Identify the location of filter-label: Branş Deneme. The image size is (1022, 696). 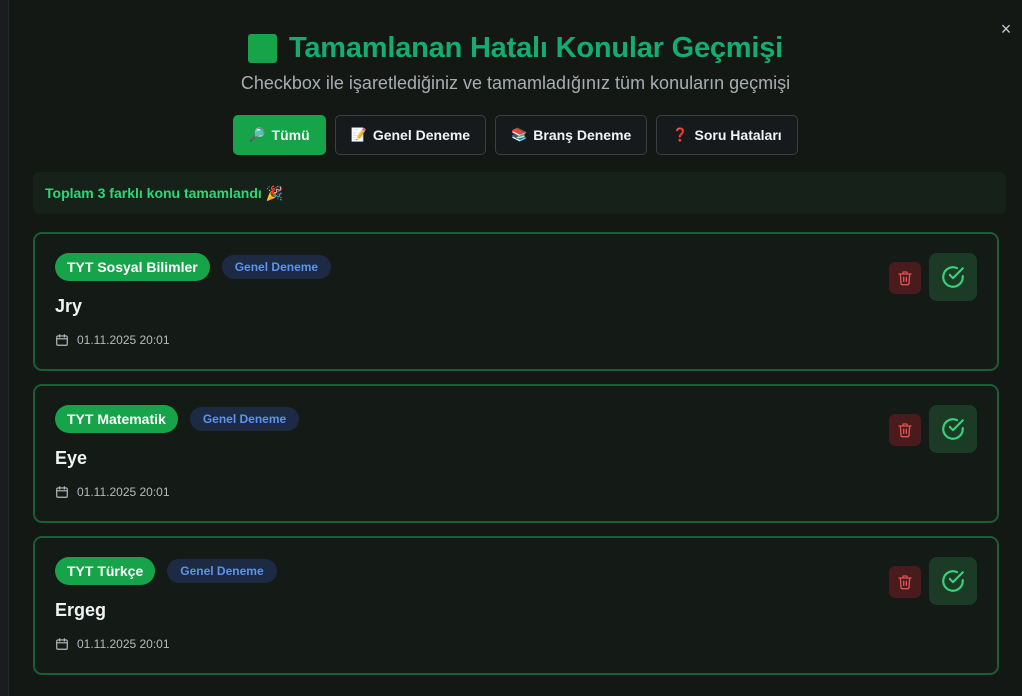
(582, 135).